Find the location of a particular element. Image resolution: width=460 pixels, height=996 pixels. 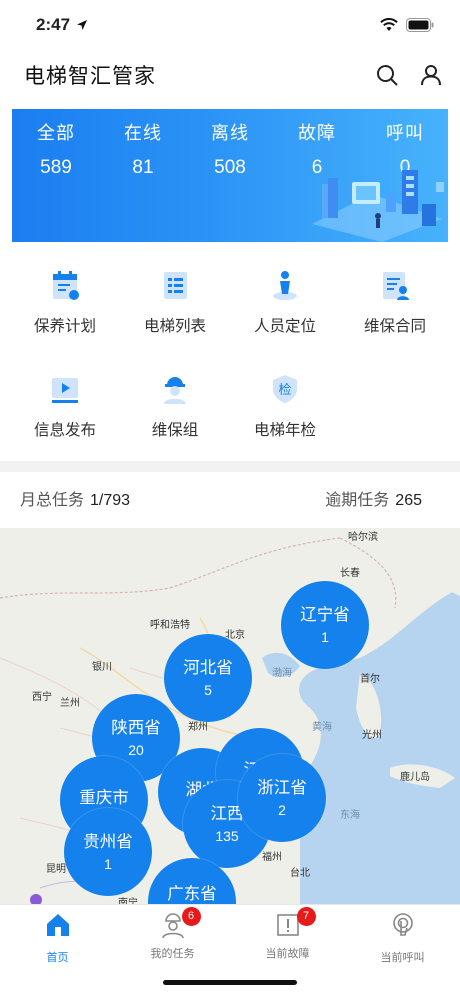

tab-current-calls: 当前呼叫 is located at coordinates (402, 938).